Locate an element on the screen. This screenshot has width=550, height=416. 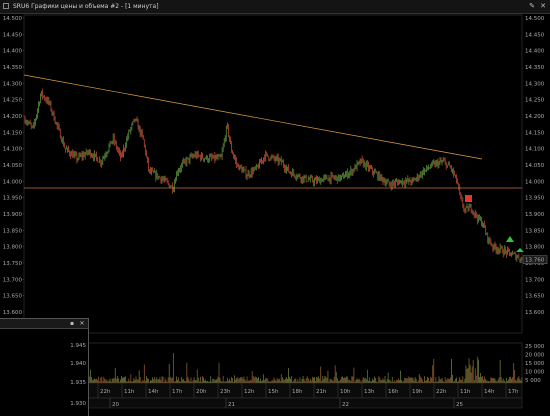
price-tick-label-left: 14.400 is located at coordinates (13, 52).